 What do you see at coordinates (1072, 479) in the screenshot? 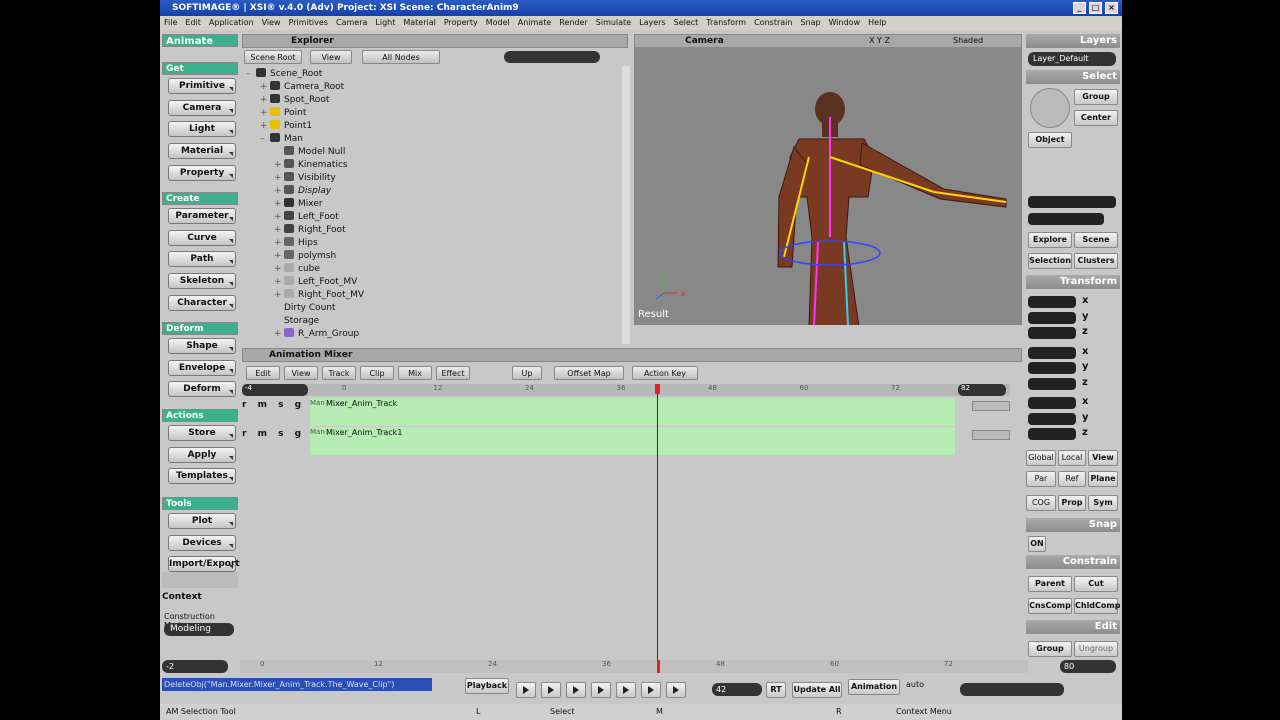
I see `ref-button: Ref` at bounding box center [1072, 479].